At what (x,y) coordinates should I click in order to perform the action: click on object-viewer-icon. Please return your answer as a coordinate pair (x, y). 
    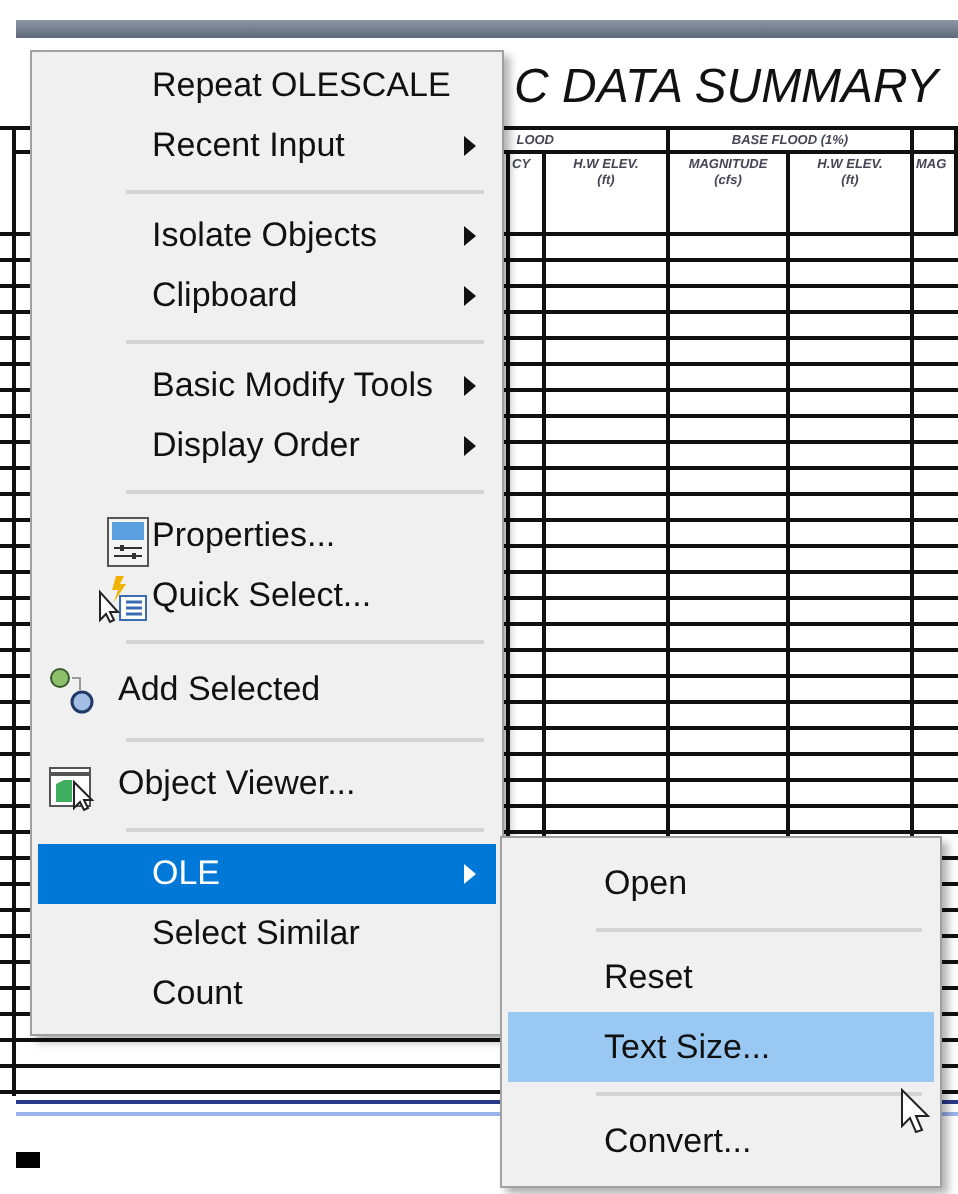
    Looking at the image, I should click on (72, 790).